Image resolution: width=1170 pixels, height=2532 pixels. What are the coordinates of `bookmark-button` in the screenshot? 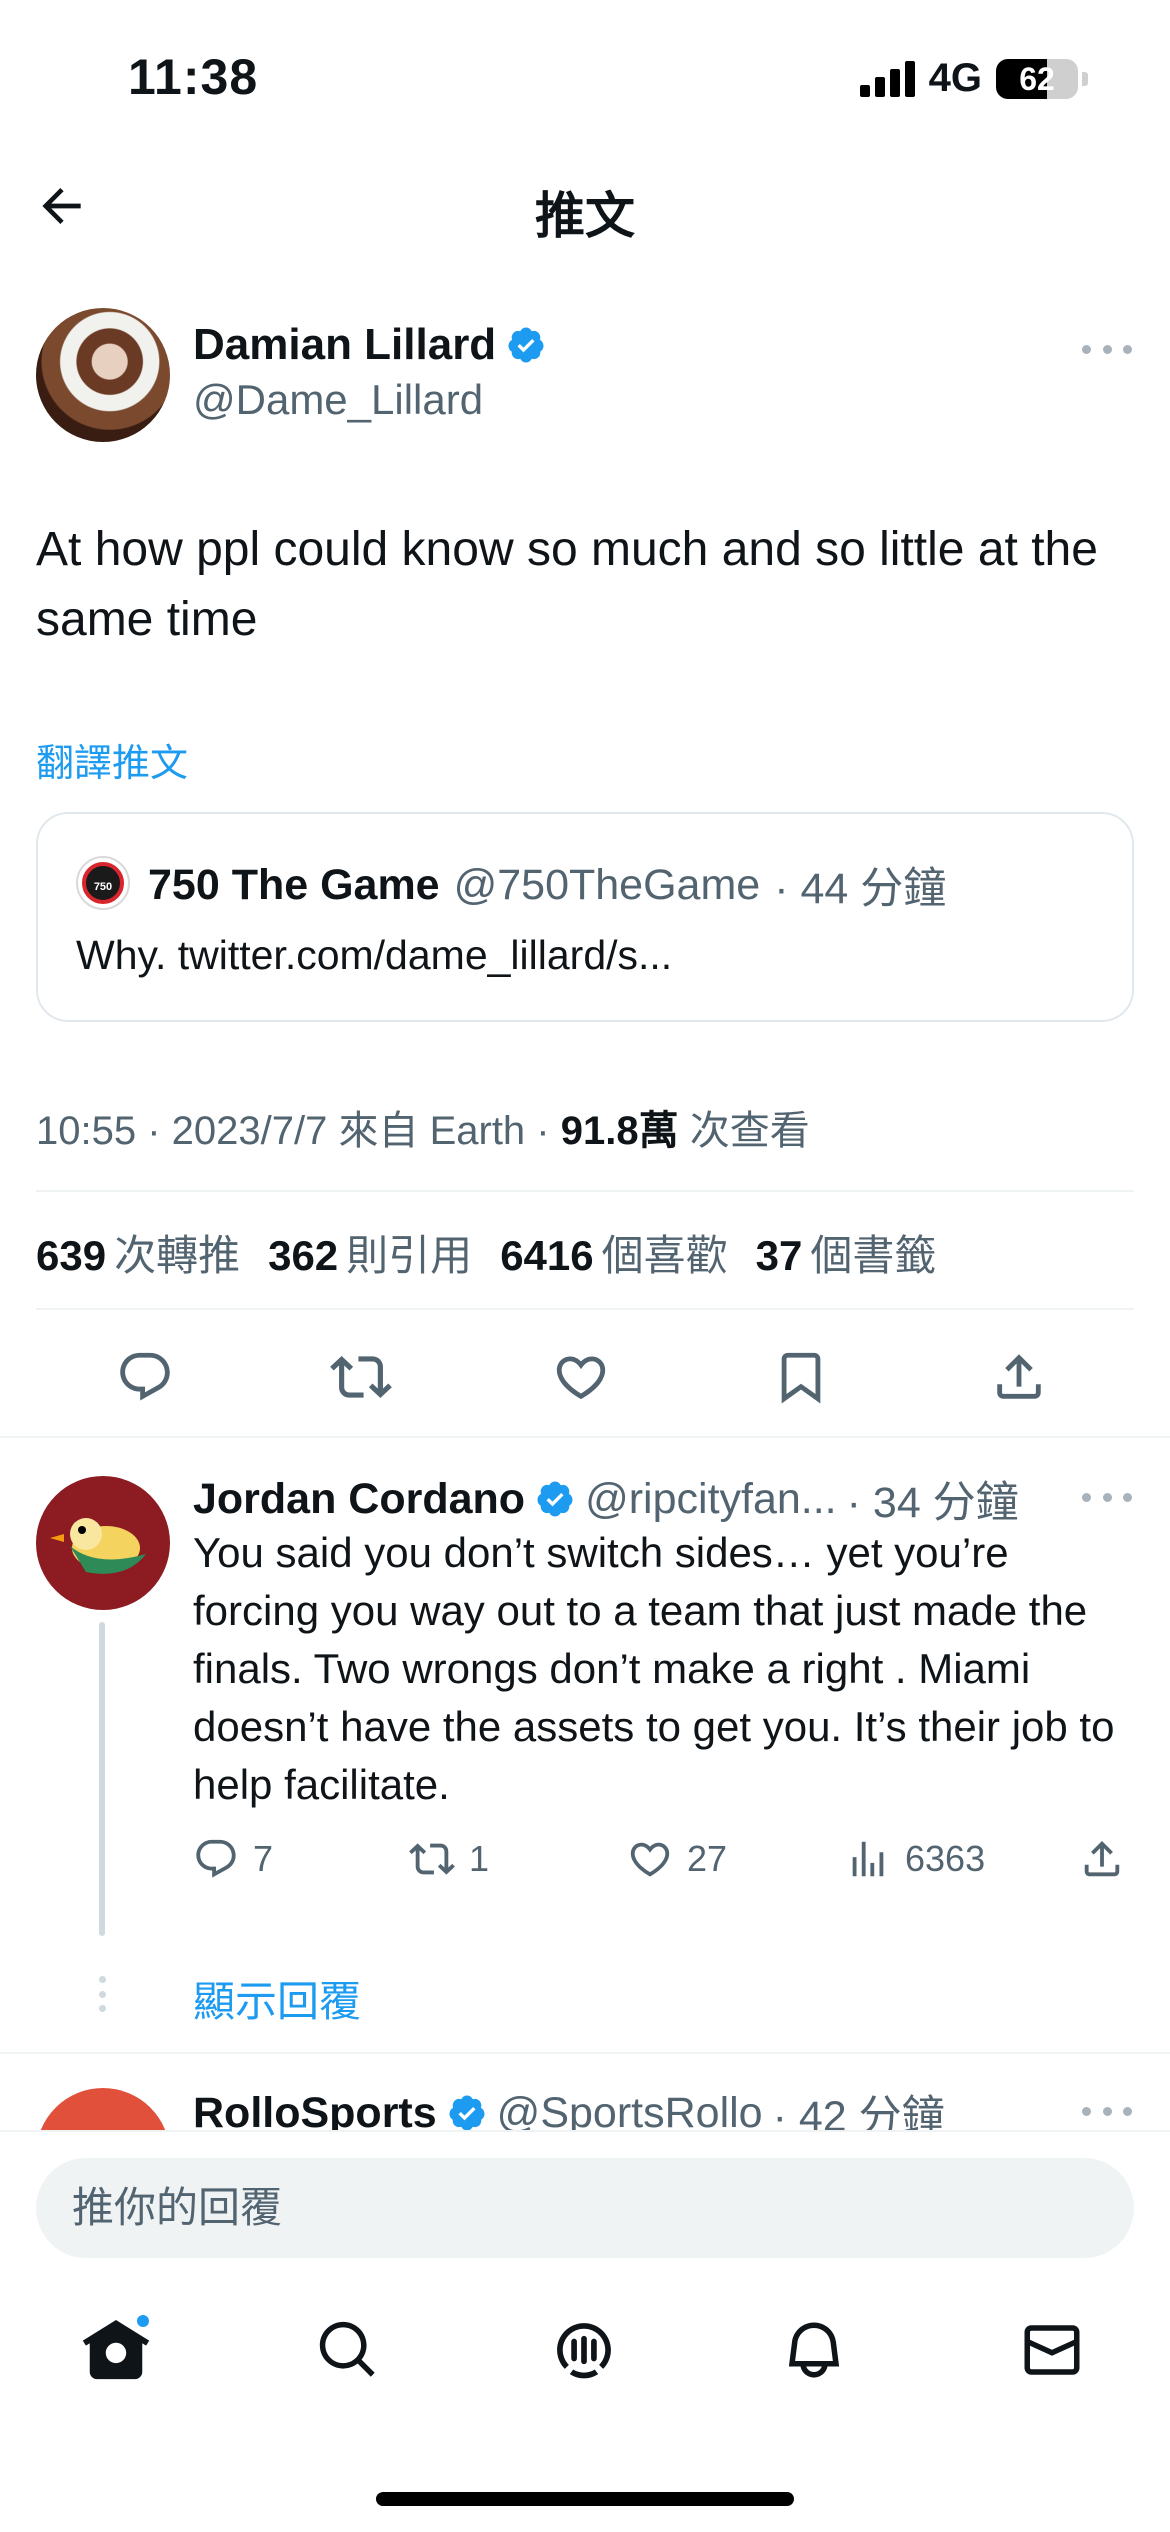 It's located at (801, 1377).